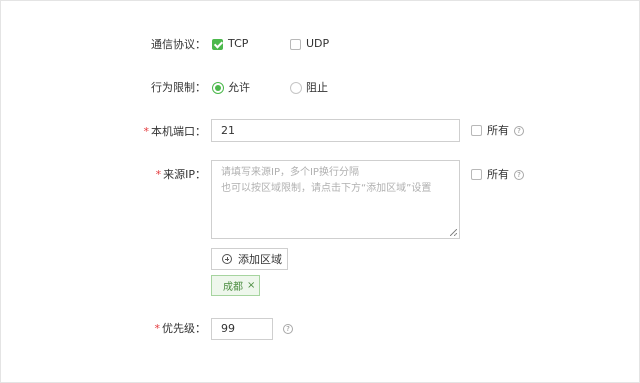 The width and height of the screenshot is (640, 383). Describe the element at coordinates (498, 174) in the screenshot. I see `source-ip-all-label: 所有` at that location.